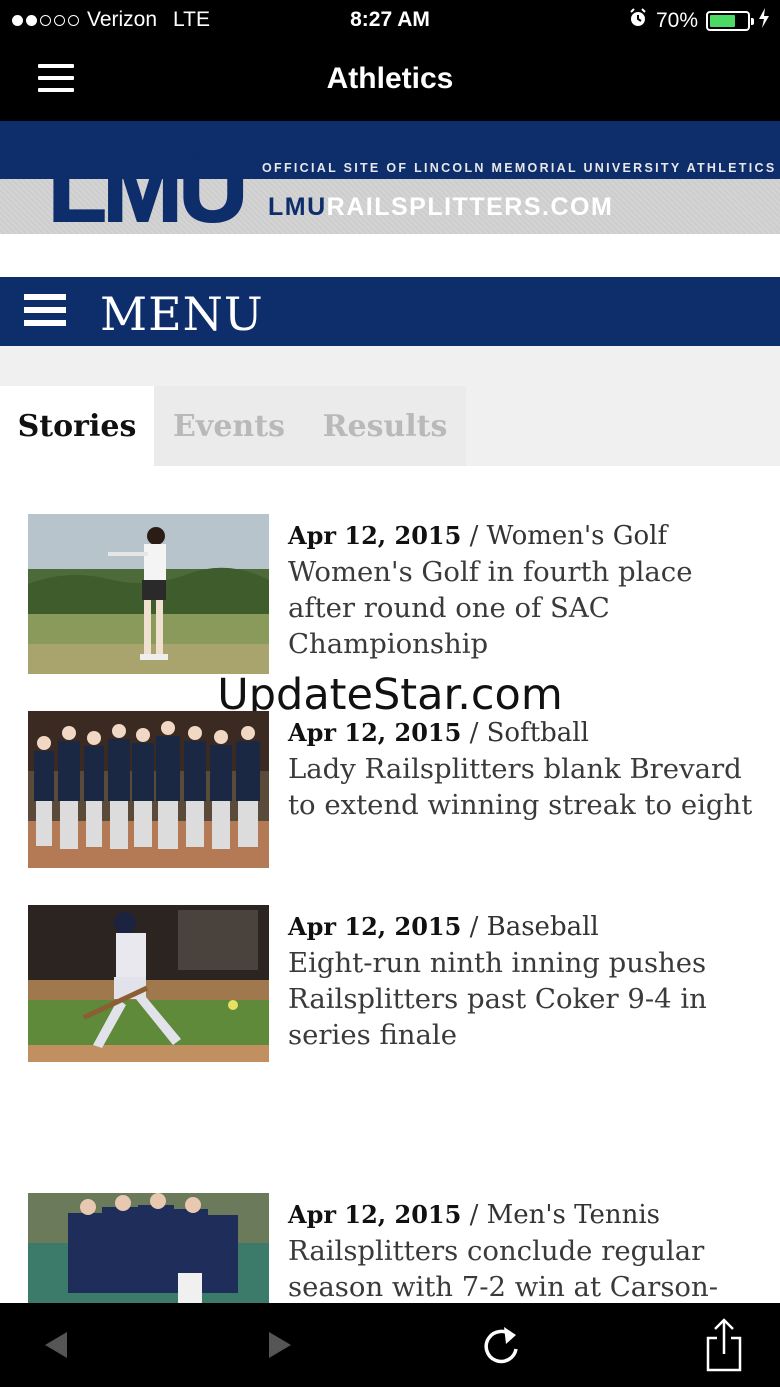 The height and width of the screenshot is (1387, 780). What do you see at coordinates (470, 207) in the screenshot?
I see `banner-url-suffix: RAILSPLITTERS.COM` at bounding box center [470, 207].